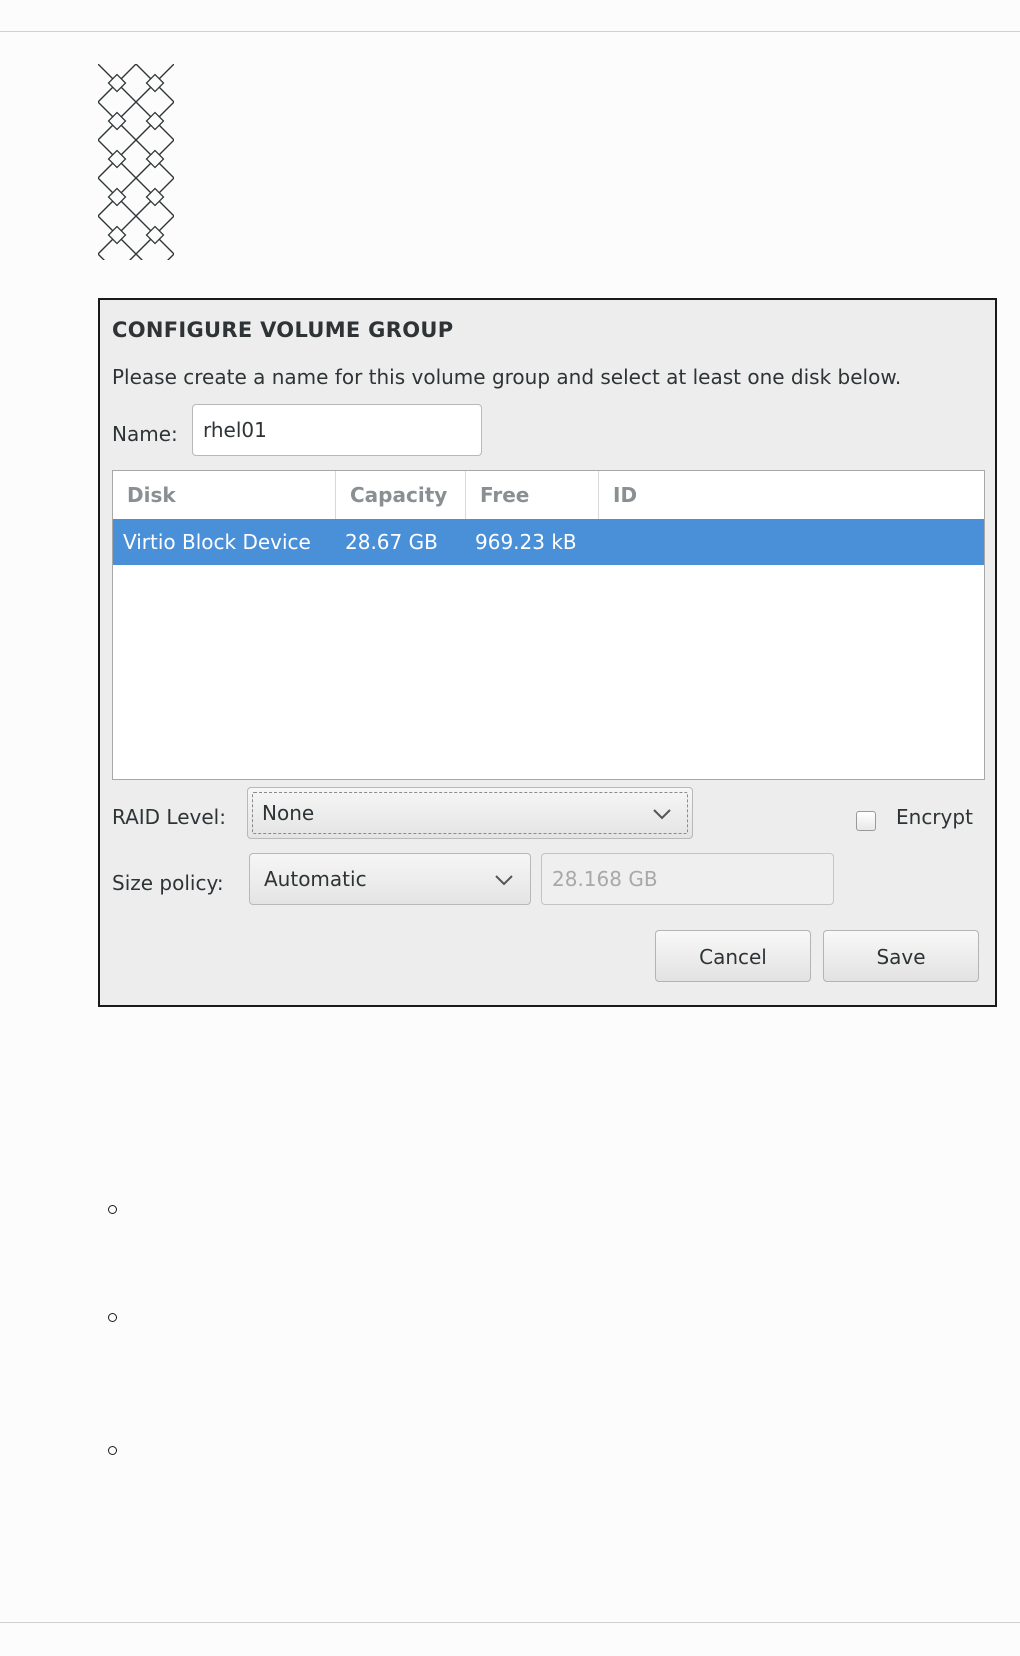 Image resolution: width=1020 pixels, height=1656 pixels. Describe the element at coordinates (391, 542) in the screenshot. I see `capacity-cell: 28.67 GB` at that location.